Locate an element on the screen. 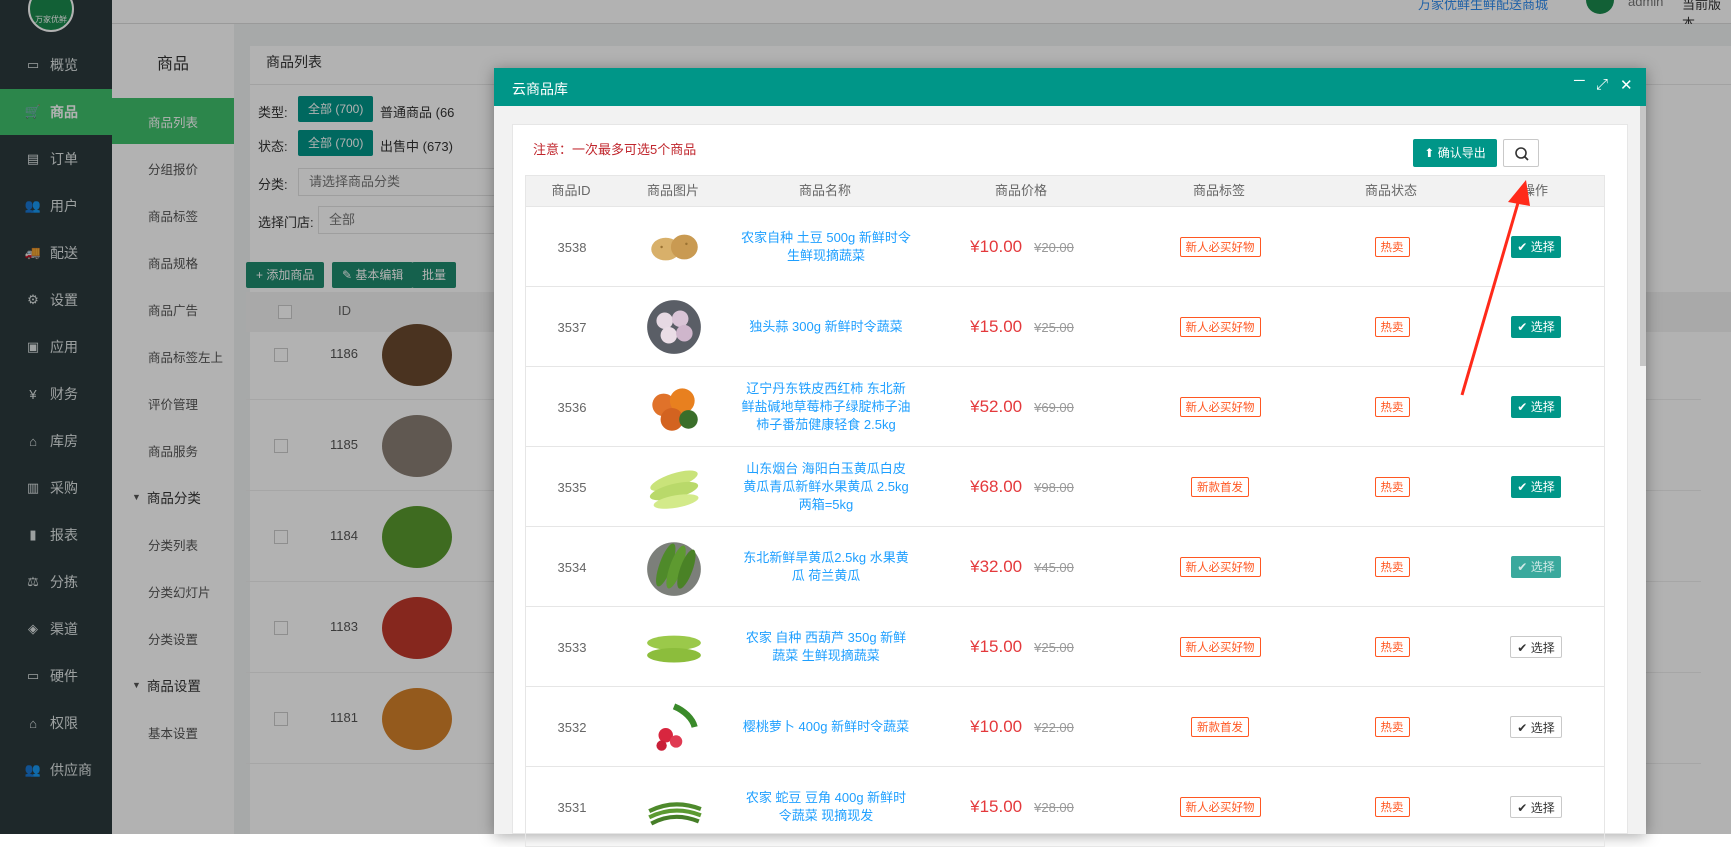 This screenshot has width=1731, height=847. search-icon is located at coordinates (1522, 154).